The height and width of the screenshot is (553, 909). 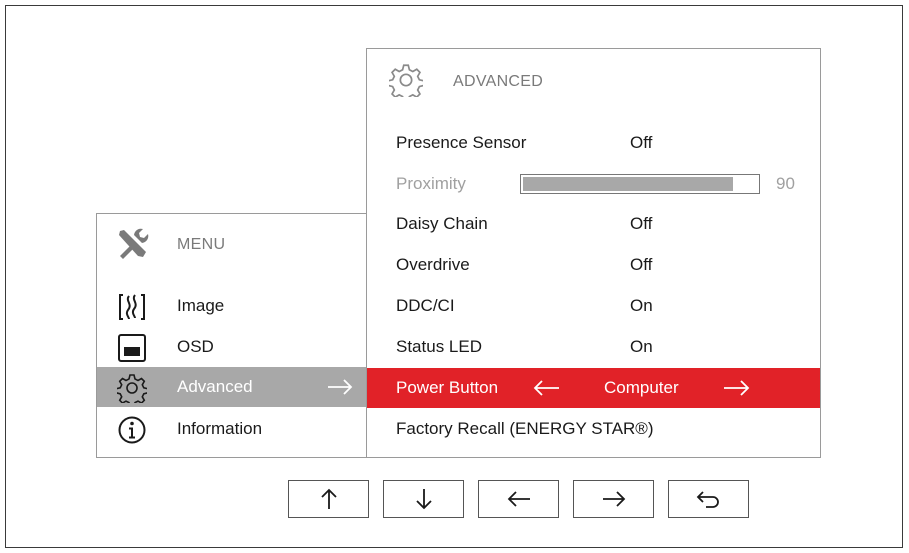 What do you see at coordinates (201, 244) in the screenshot?
I see `main-menu-title: MENU` at bounding box center [201, 244].